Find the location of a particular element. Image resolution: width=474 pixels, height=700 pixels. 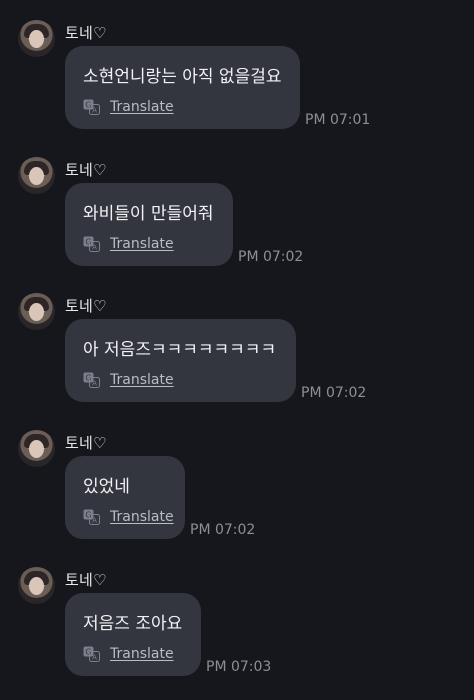

message-bubble: 소현언니랑는 아직 없을걸요 G A Translate is located at coordinates (182, 87).